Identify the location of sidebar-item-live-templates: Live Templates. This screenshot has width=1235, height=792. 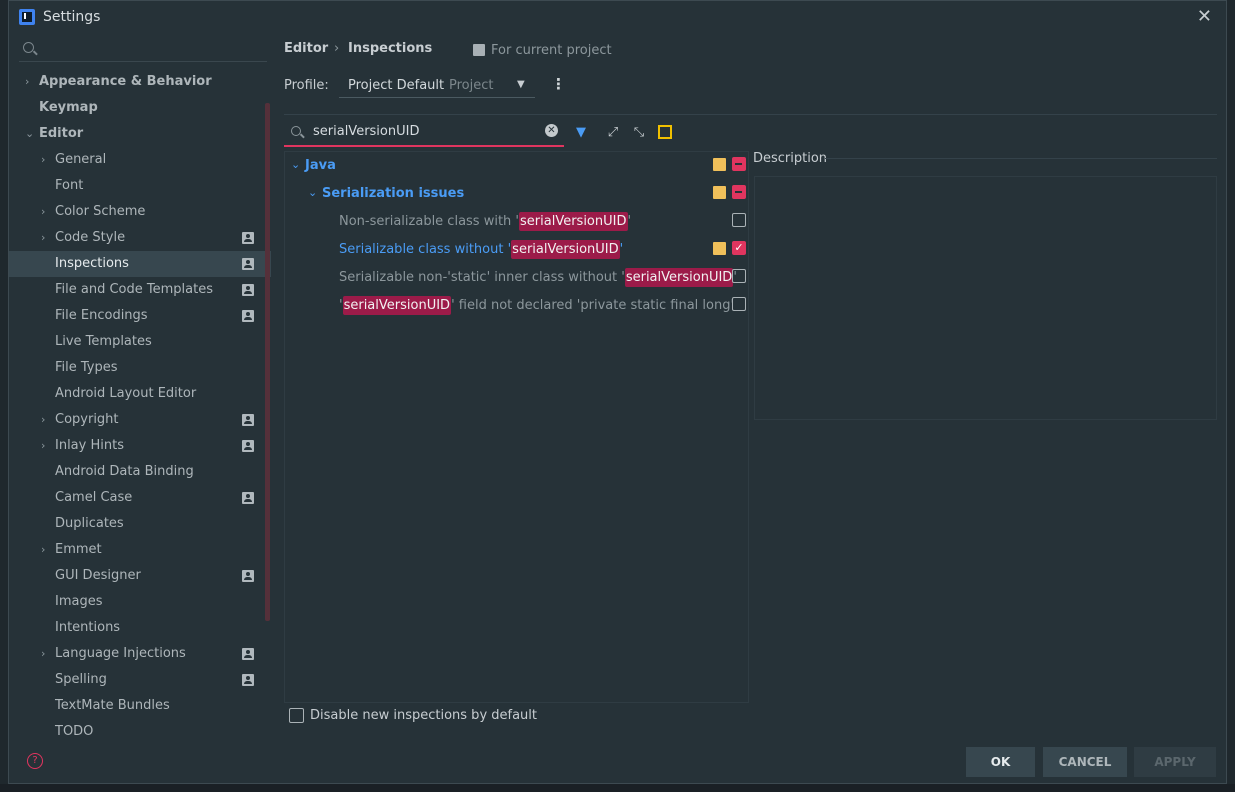
(140, 342).